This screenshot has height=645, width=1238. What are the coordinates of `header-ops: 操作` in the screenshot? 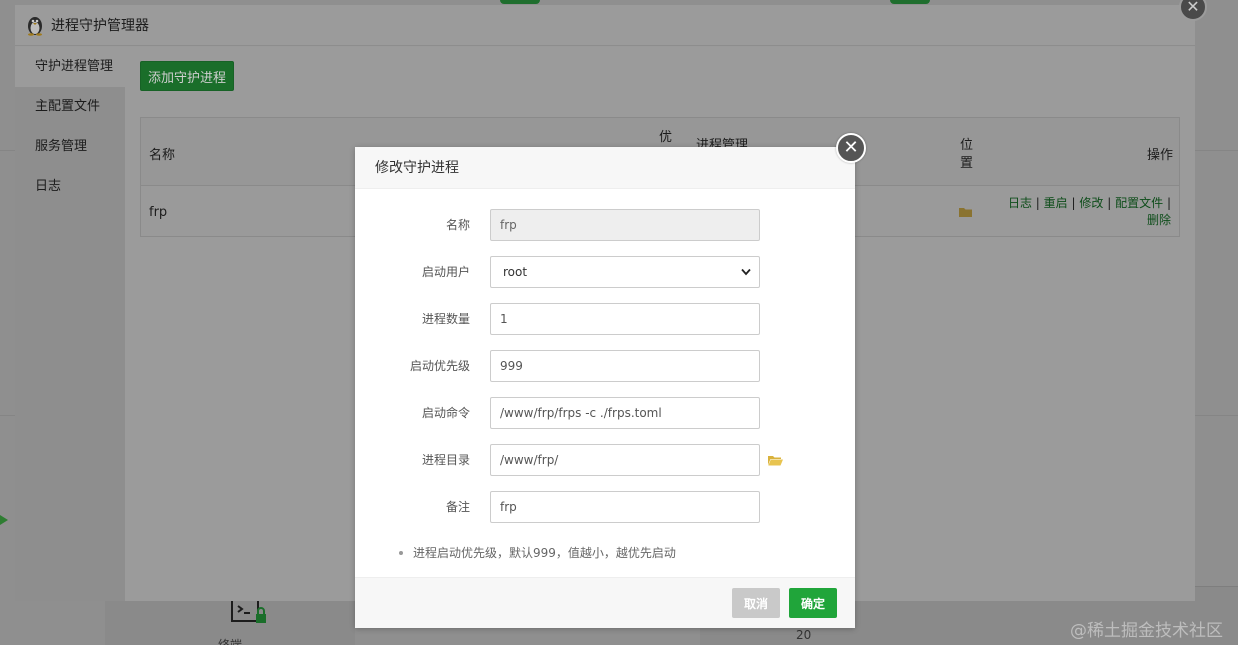 It's located at (1160, 155).